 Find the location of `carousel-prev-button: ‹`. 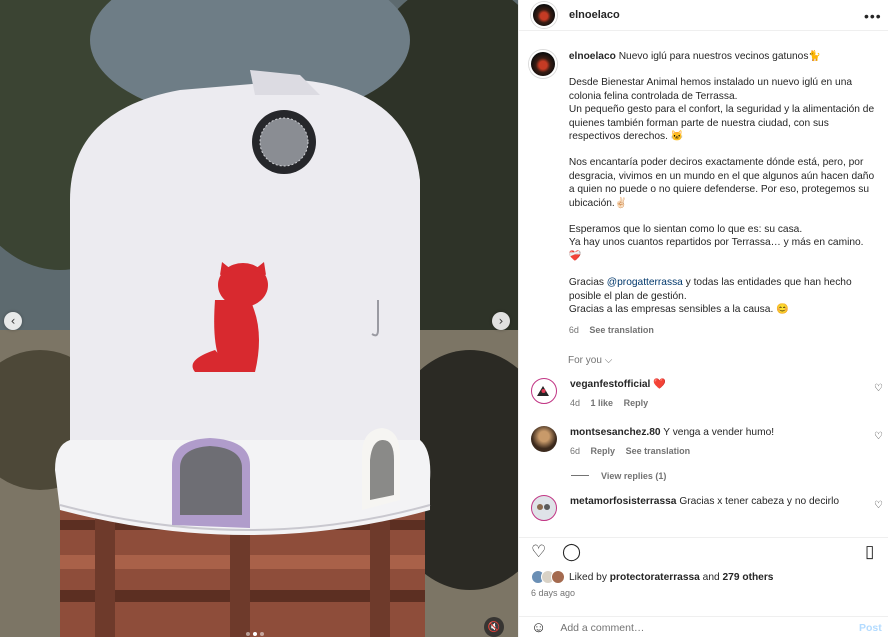

carousel-prev-button: ‹ is located at coordinates (13, 321).